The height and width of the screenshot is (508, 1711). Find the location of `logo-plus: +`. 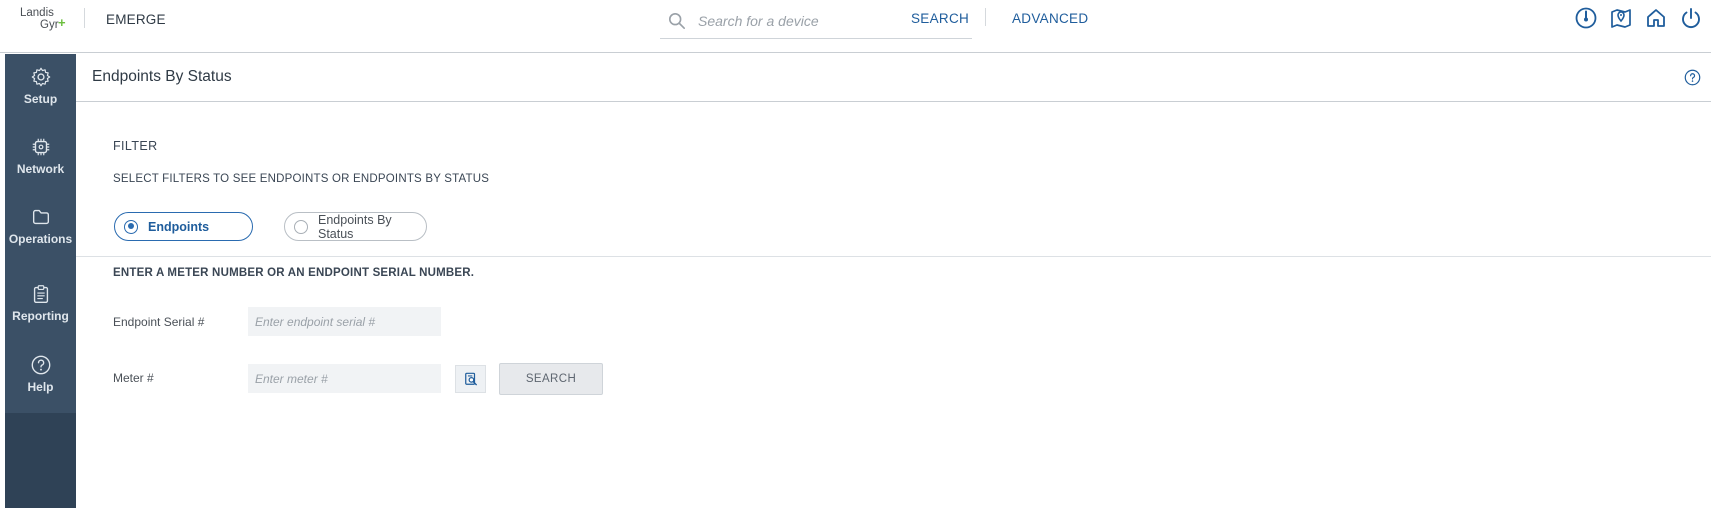

logo-plus: + is located at coordinates (62, 22).